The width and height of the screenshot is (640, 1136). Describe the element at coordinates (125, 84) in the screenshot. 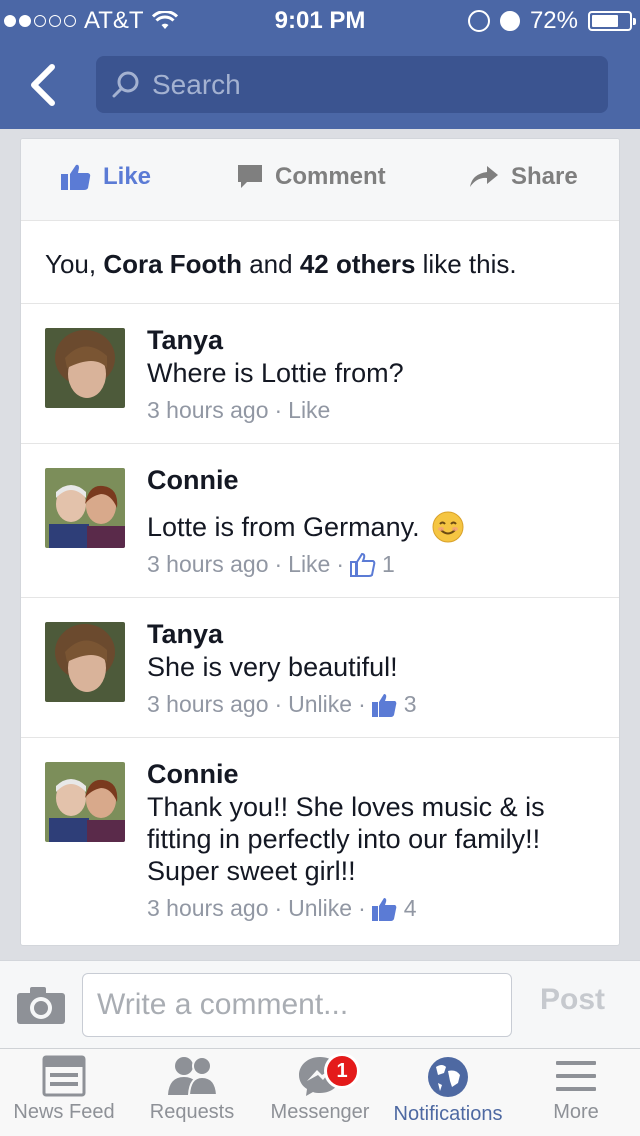

I see `search-icon` at that location.